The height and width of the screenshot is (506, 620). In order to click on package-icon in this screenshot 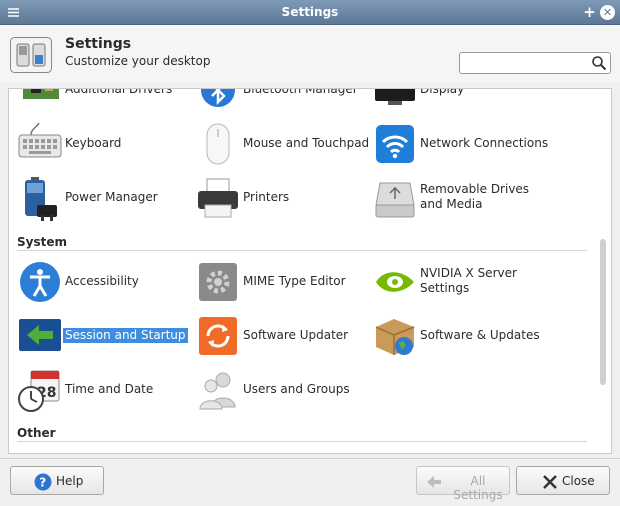, I will do `click(395, 337)`.